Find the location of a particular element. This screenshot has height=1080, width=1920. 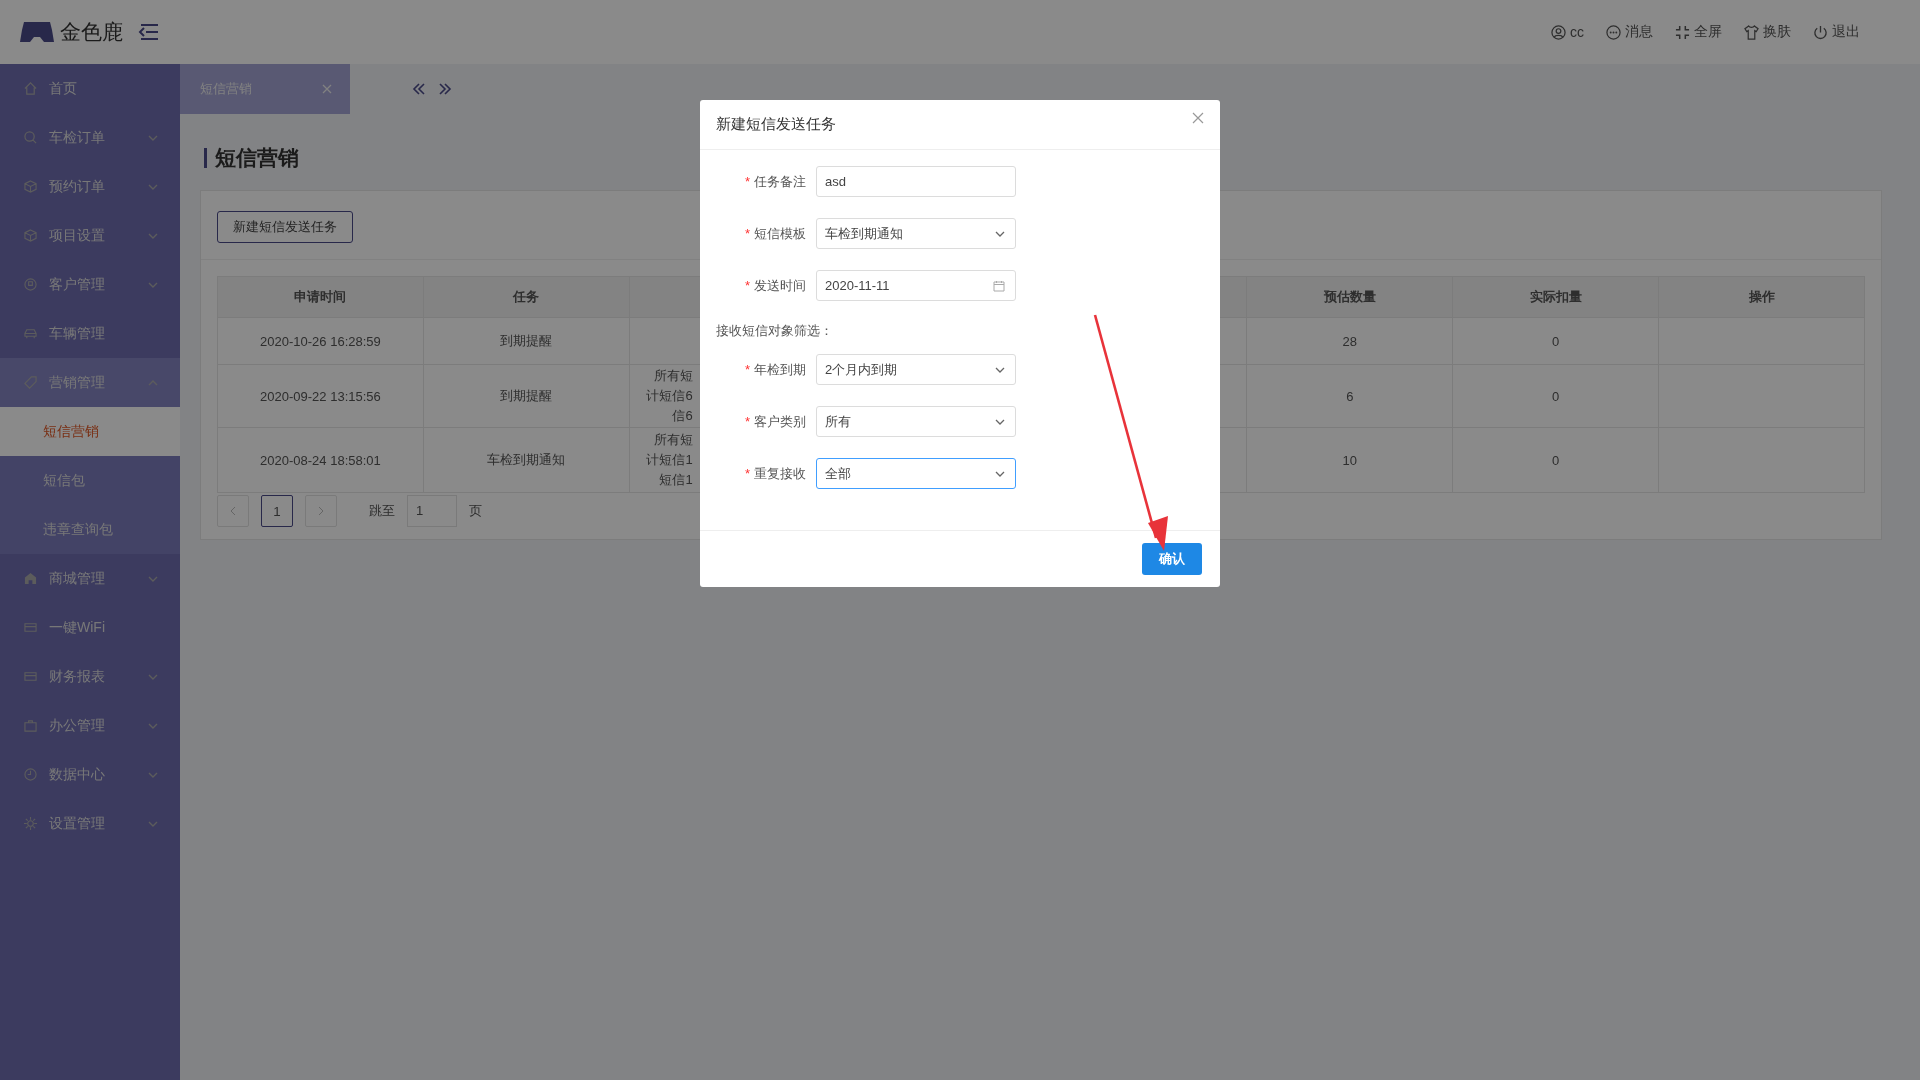

sidebar-item: 车检订单 is located at coordinates (90, 137).